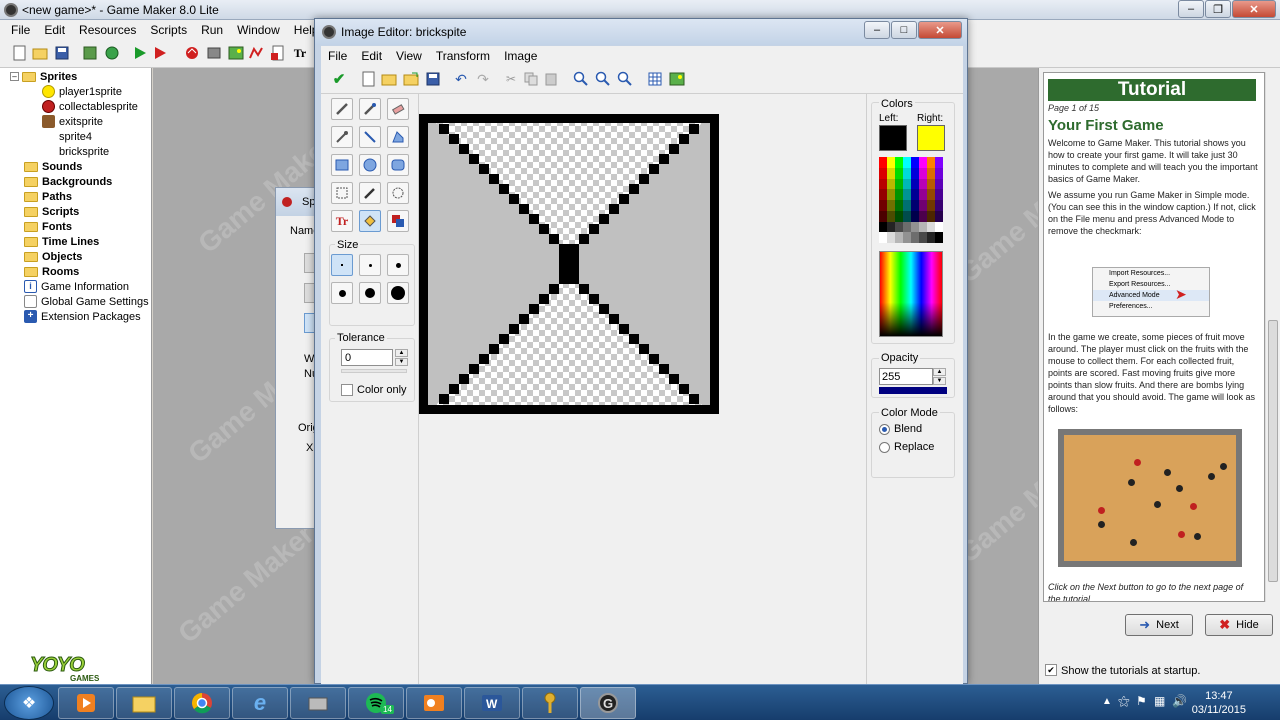  What do you see at coordinates (1107, 701) in the screenshot?
I see `show-hidden-icons-arrow: ▲` at bounding box center [1107, 701].